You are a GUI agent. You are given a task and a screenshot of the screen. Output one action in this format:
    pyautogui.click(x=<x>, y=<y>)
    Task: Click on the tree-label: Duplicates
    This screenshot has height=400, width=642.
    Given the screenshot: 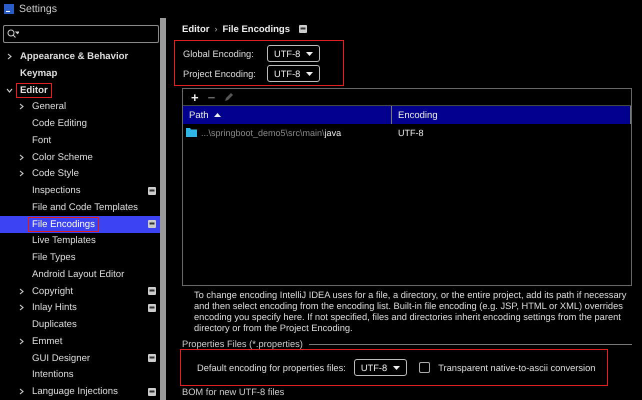 What is the action you would take?
    pyautogui.click(x=54, y=325)
    